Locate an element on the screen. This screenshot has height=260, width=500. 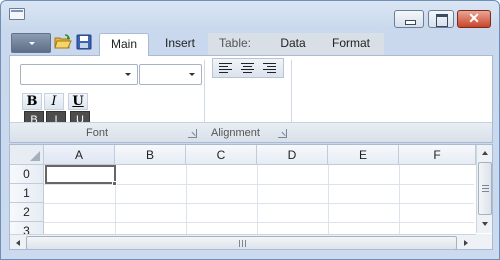
scroll-right-icon is located at coordinates (466, 242).